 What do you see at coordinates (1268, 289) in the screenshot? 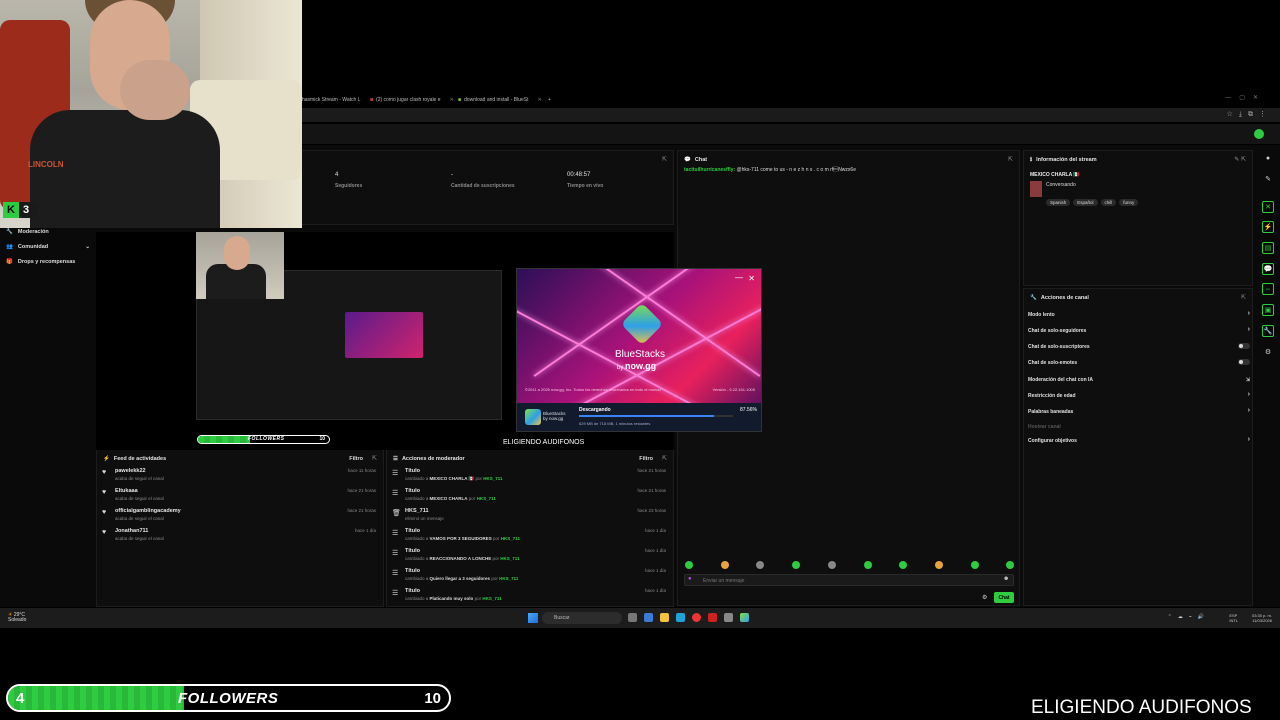
I see `swap-icon: ⇔` at bounding box center [1268, 289].